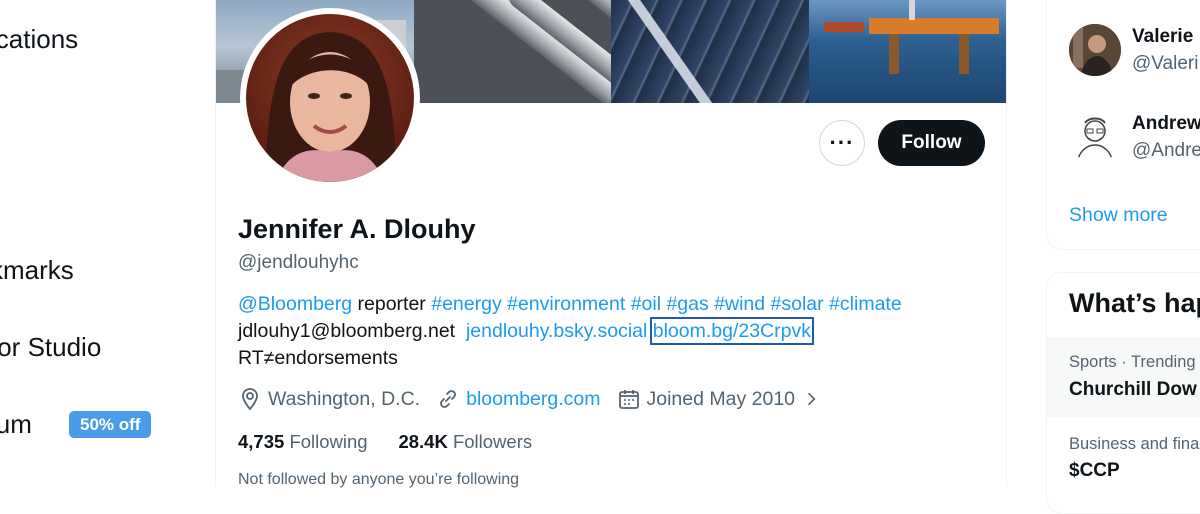 The width and height of the screenshot is (1200, 514). Describe the element at coordinates (50, 347) in the screenshot. I see `nav-item-creator-studio: tor Studio` at that location.